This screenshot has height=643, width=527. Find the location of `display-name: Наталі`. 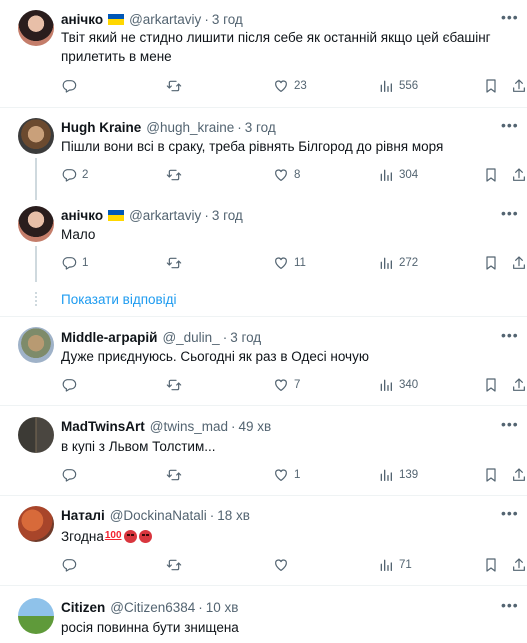

display-name: Наталі is located at coordinates (83, 515).